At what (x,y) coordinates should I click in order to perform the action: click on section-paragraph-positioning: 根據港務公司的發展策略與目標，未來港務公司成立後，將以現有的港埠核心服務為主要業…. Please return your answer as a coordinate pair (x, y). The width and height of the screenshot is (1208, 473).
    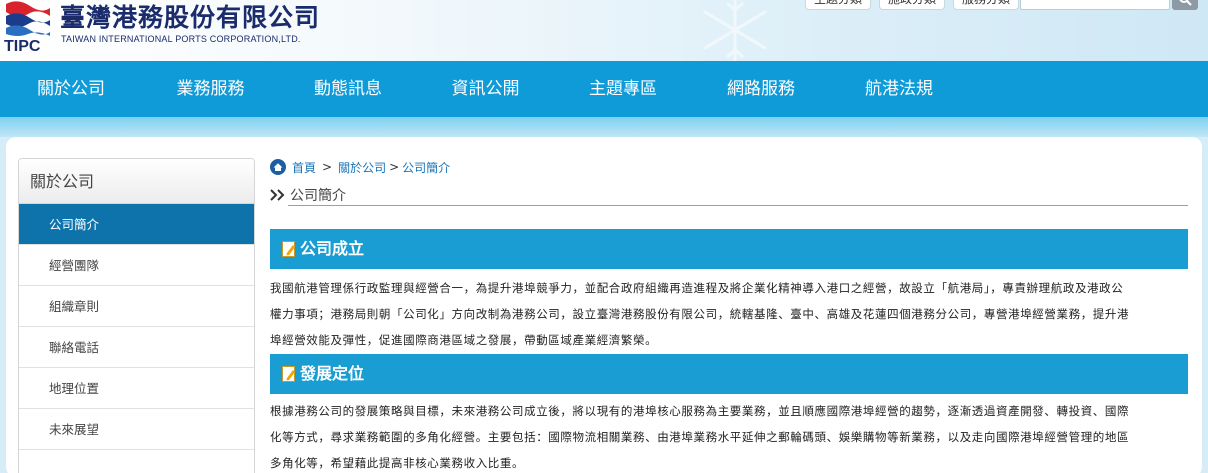
    Looking at the image, I should click on (730, 435).